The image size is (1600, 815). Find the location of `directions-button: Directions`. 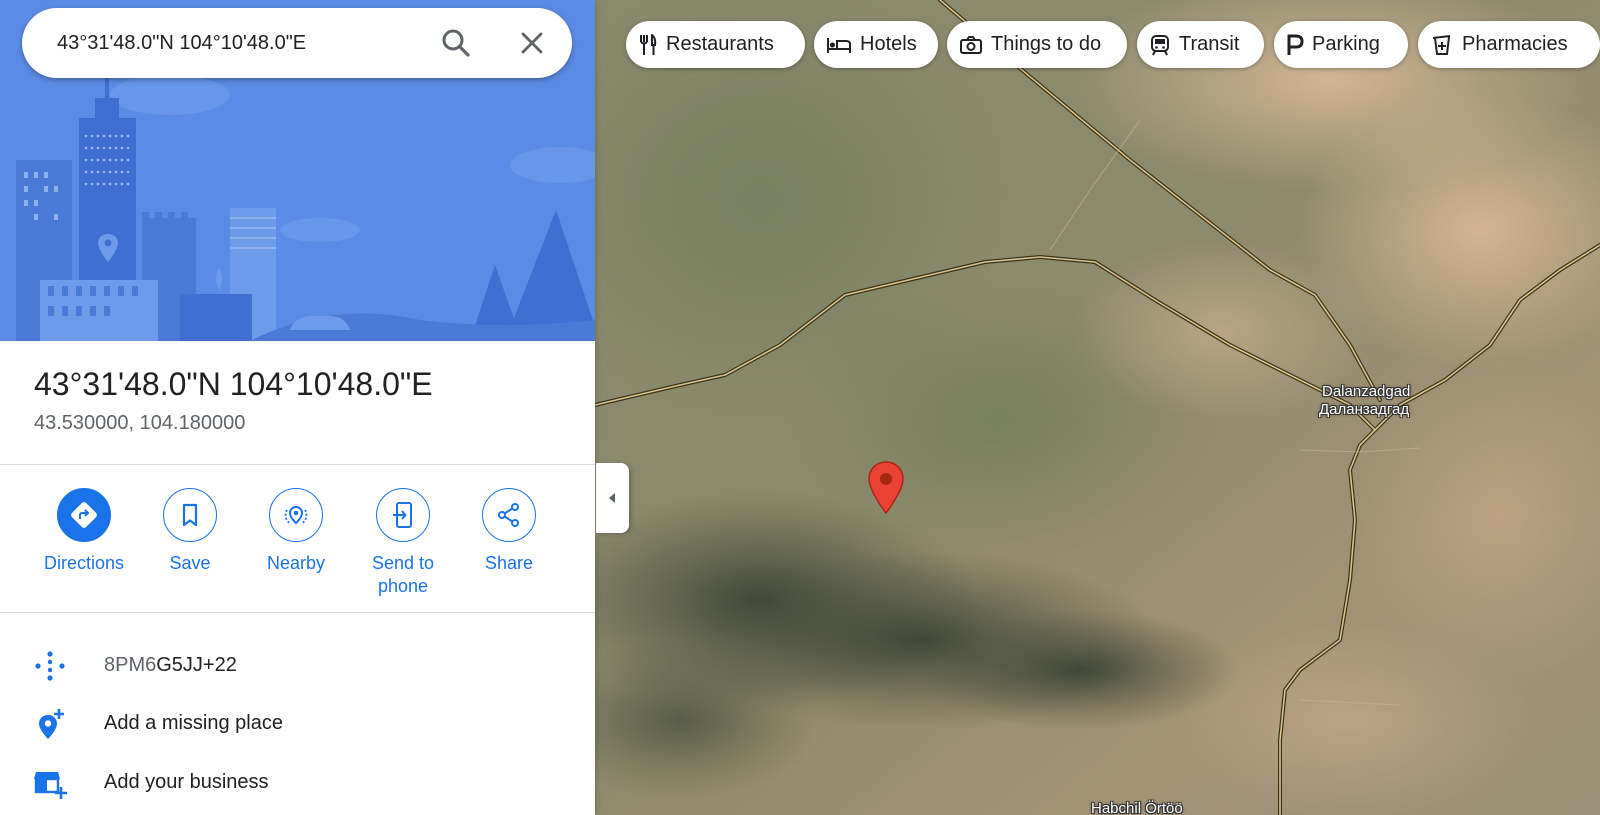

directions-button: Directions is located at coordinates (84, 531).